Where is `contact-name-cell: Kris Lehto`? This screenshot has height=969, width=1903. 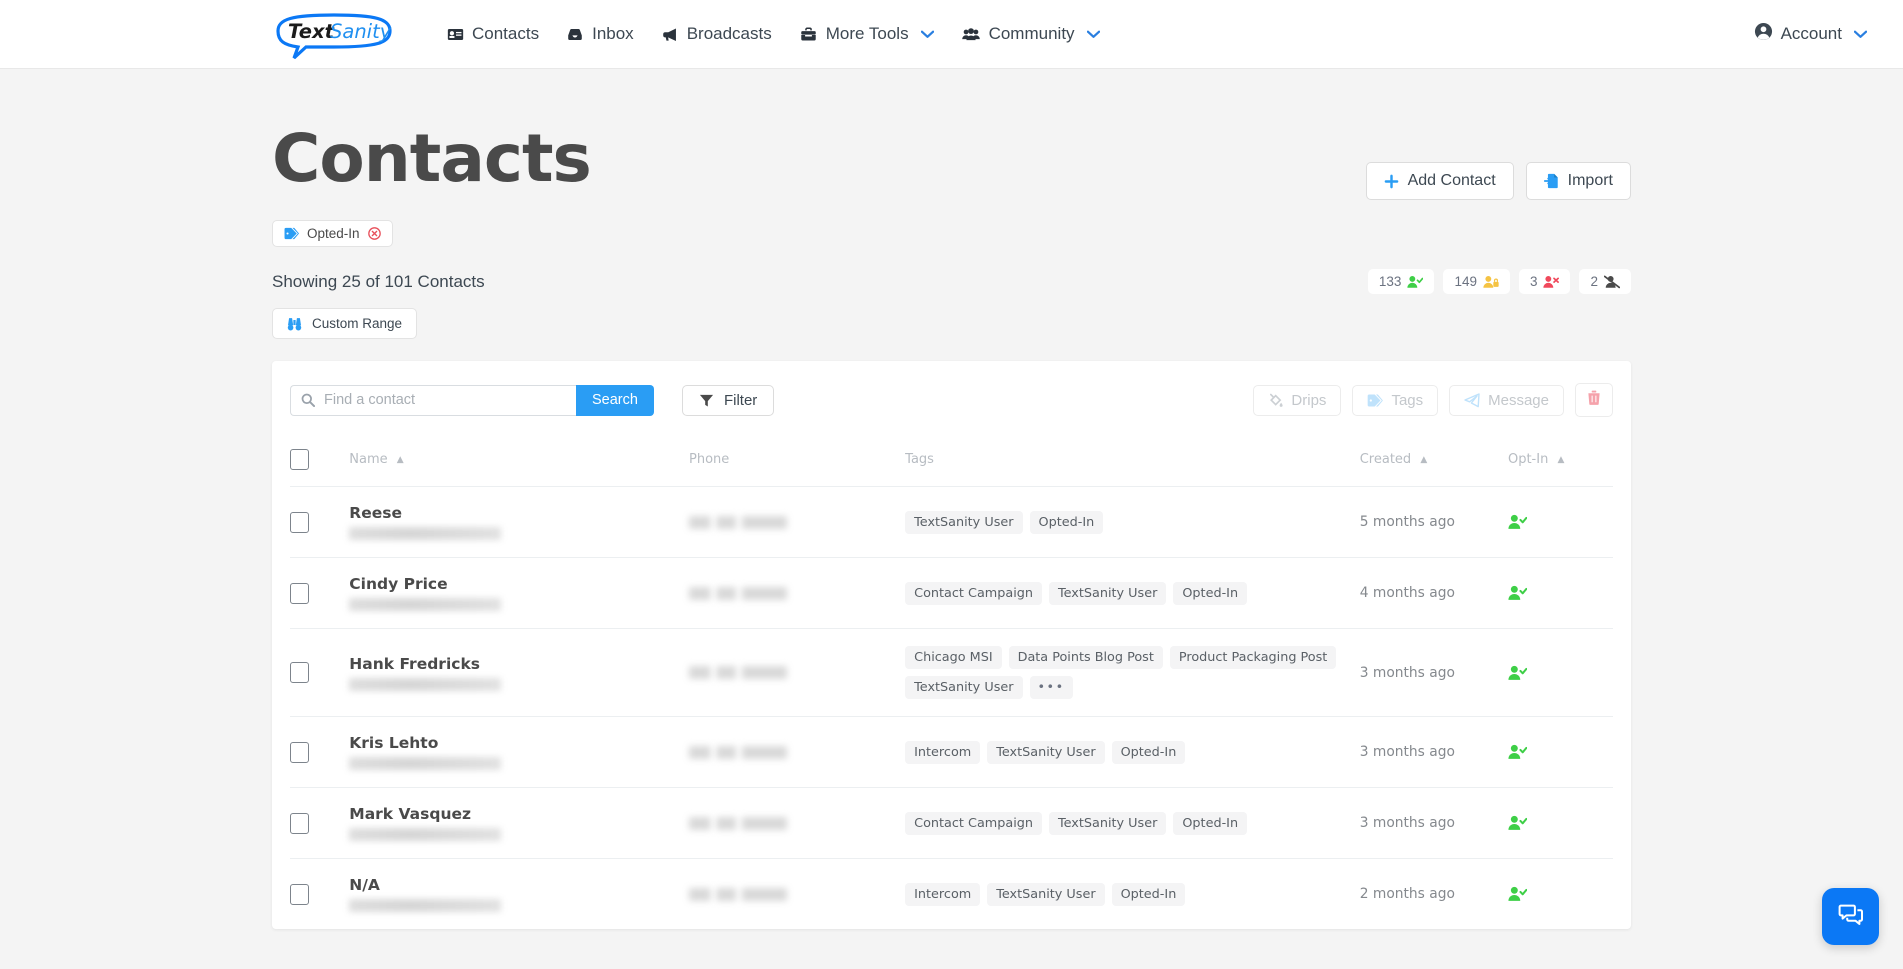
contact-name-cell: Kris Lehto is located at coordinates (519, 752).